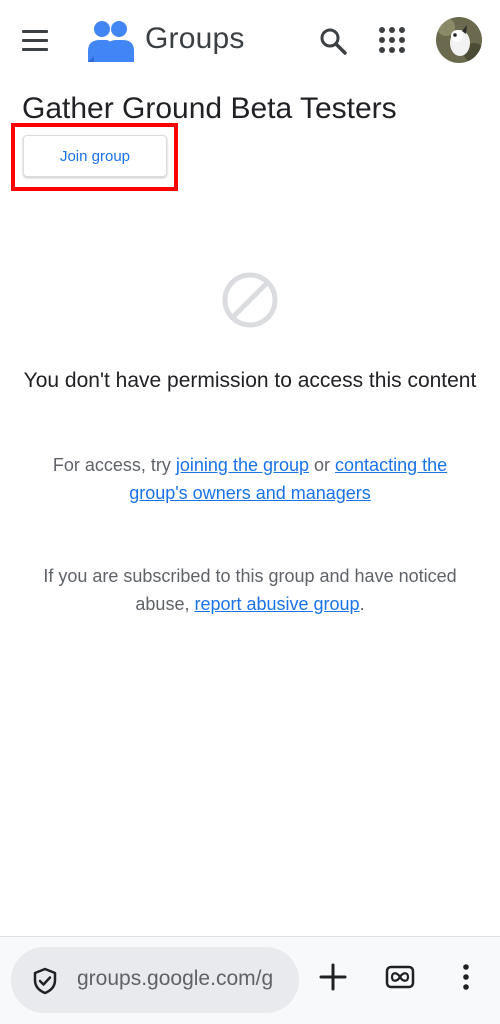  What do you see at coordinates (195, 38) in the screenshot?
I see `app-title: Groups` at bounding box center [195, 38].